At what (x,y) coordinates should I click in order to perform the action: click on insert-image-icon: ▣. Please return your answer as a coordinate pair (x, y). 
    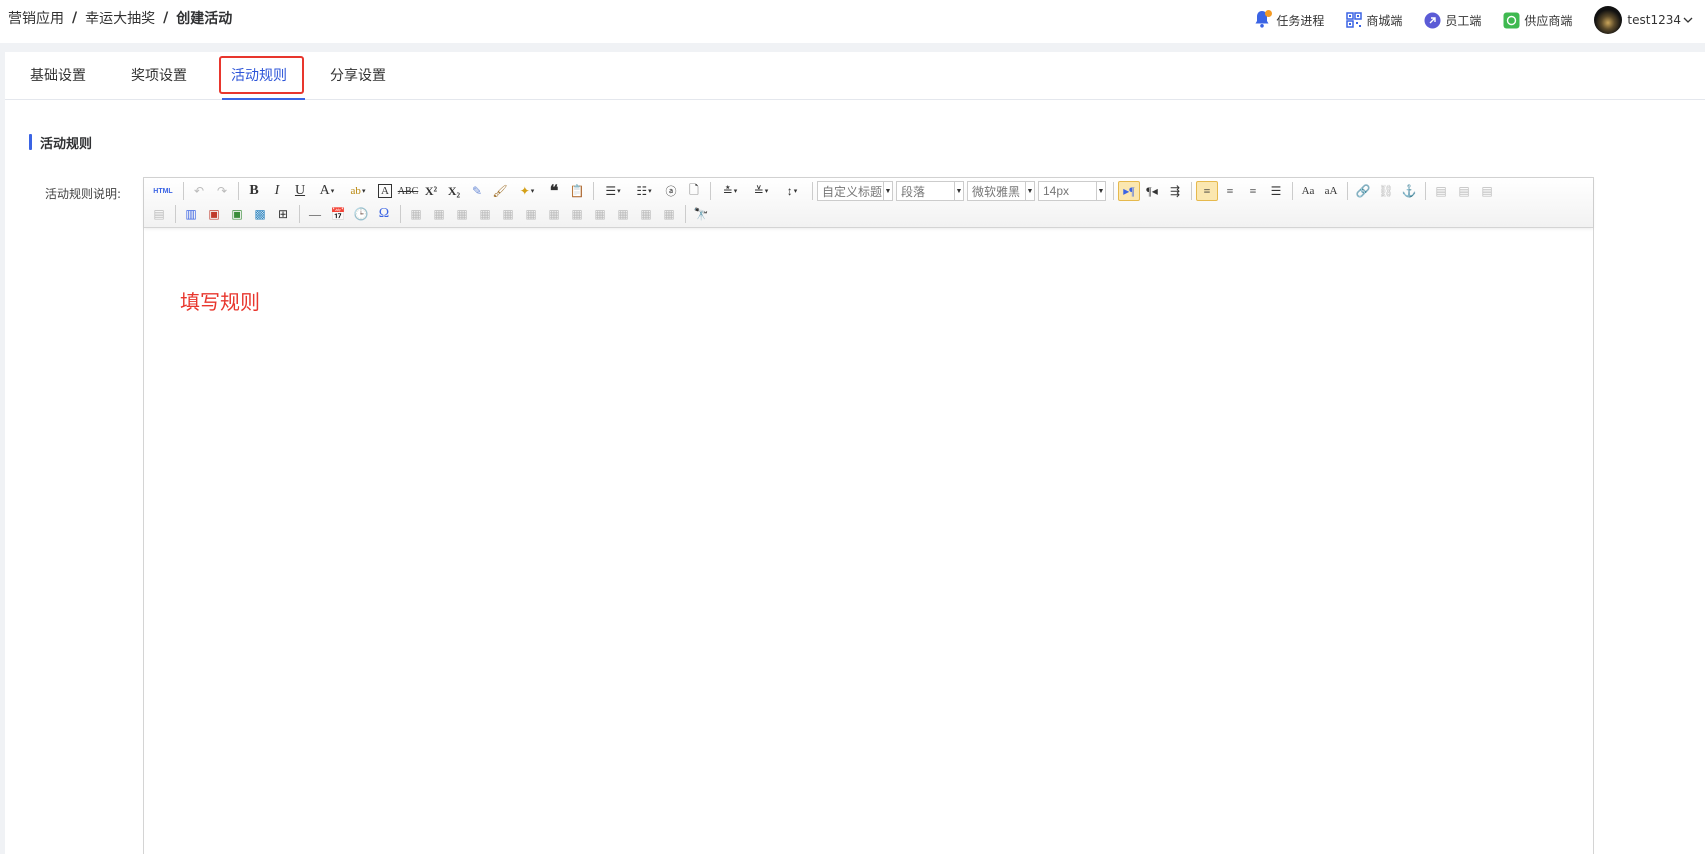
    Looking at the image, I should click on (214, 214).